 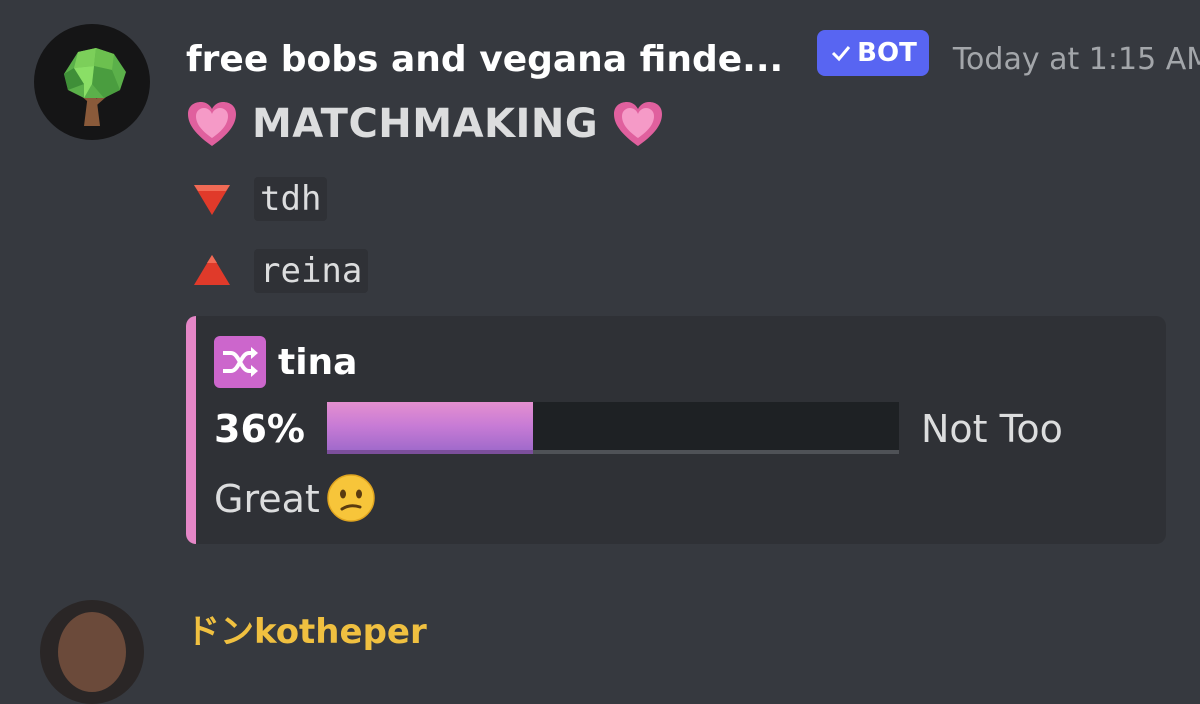 I want to click on message-title-line: MATCHMAKING, so click(x=425, y=124).